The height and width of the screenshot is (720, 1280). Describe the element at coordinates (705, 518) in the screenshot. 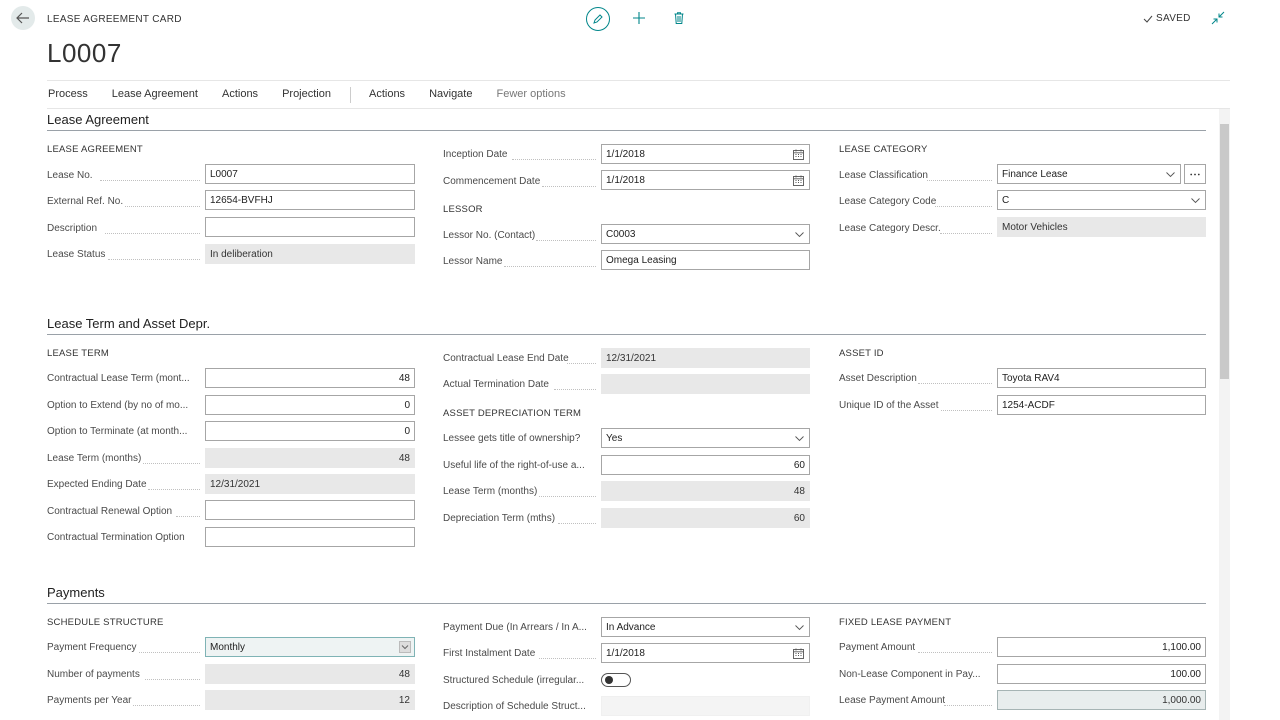

I see `depreciation-term-field: 60` at that location.